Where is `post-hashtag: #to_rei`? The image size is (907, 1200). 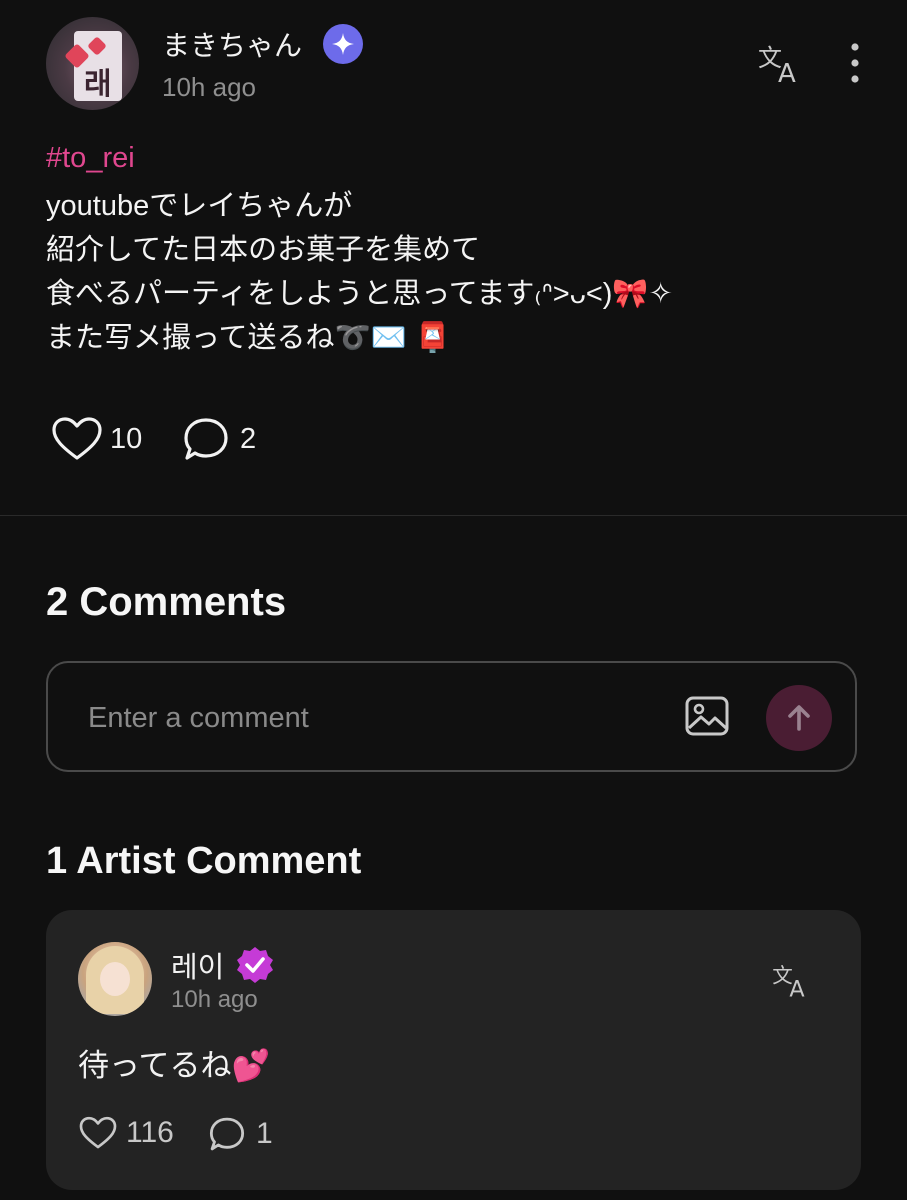 post-hashtag: #to_rei is located at coordinates (90, 158).